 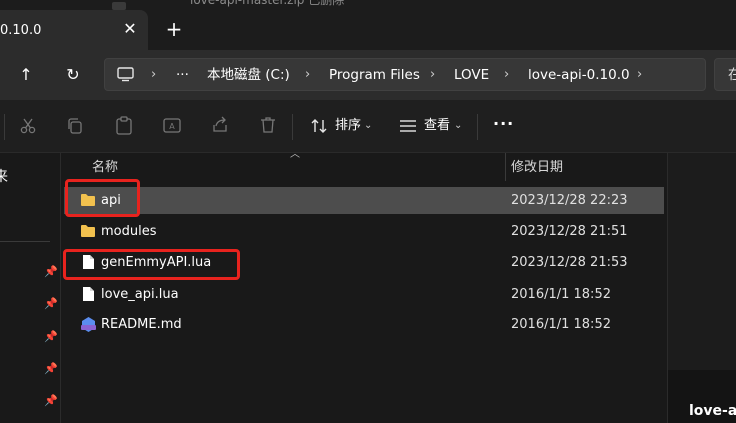 I want to click on column-separator, so click(x=505, y=167).